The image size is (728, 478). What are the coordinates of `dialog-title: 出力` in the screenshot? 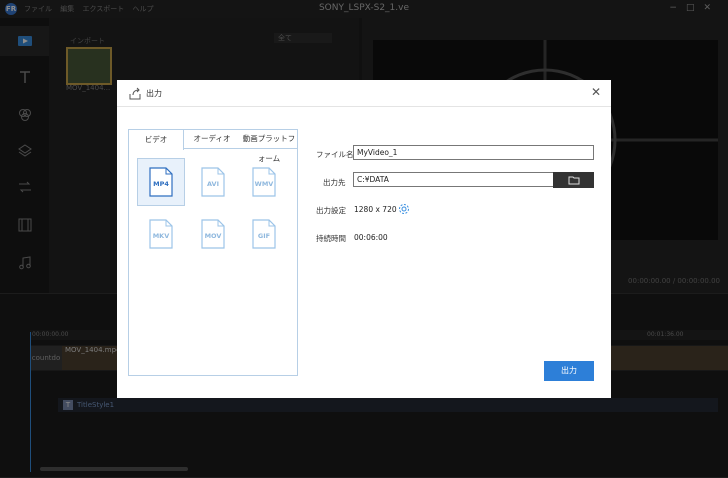 It's located at (154, 93).